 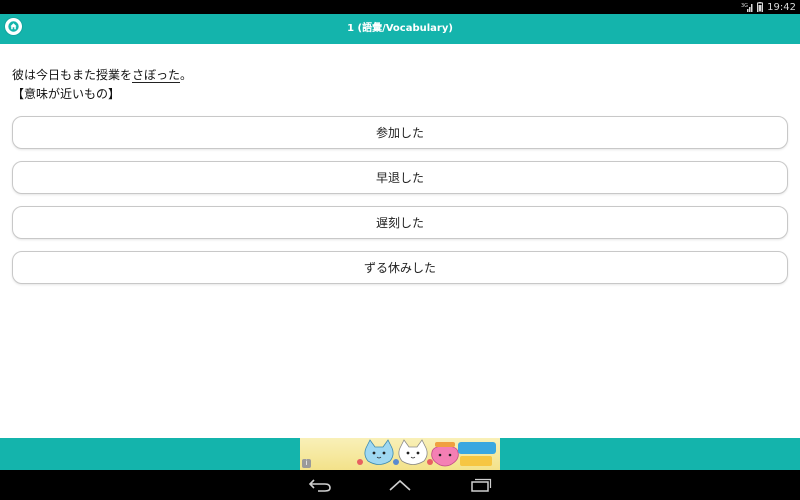 I want to click on choice-label: 早退した, so click(x=399, y=178).